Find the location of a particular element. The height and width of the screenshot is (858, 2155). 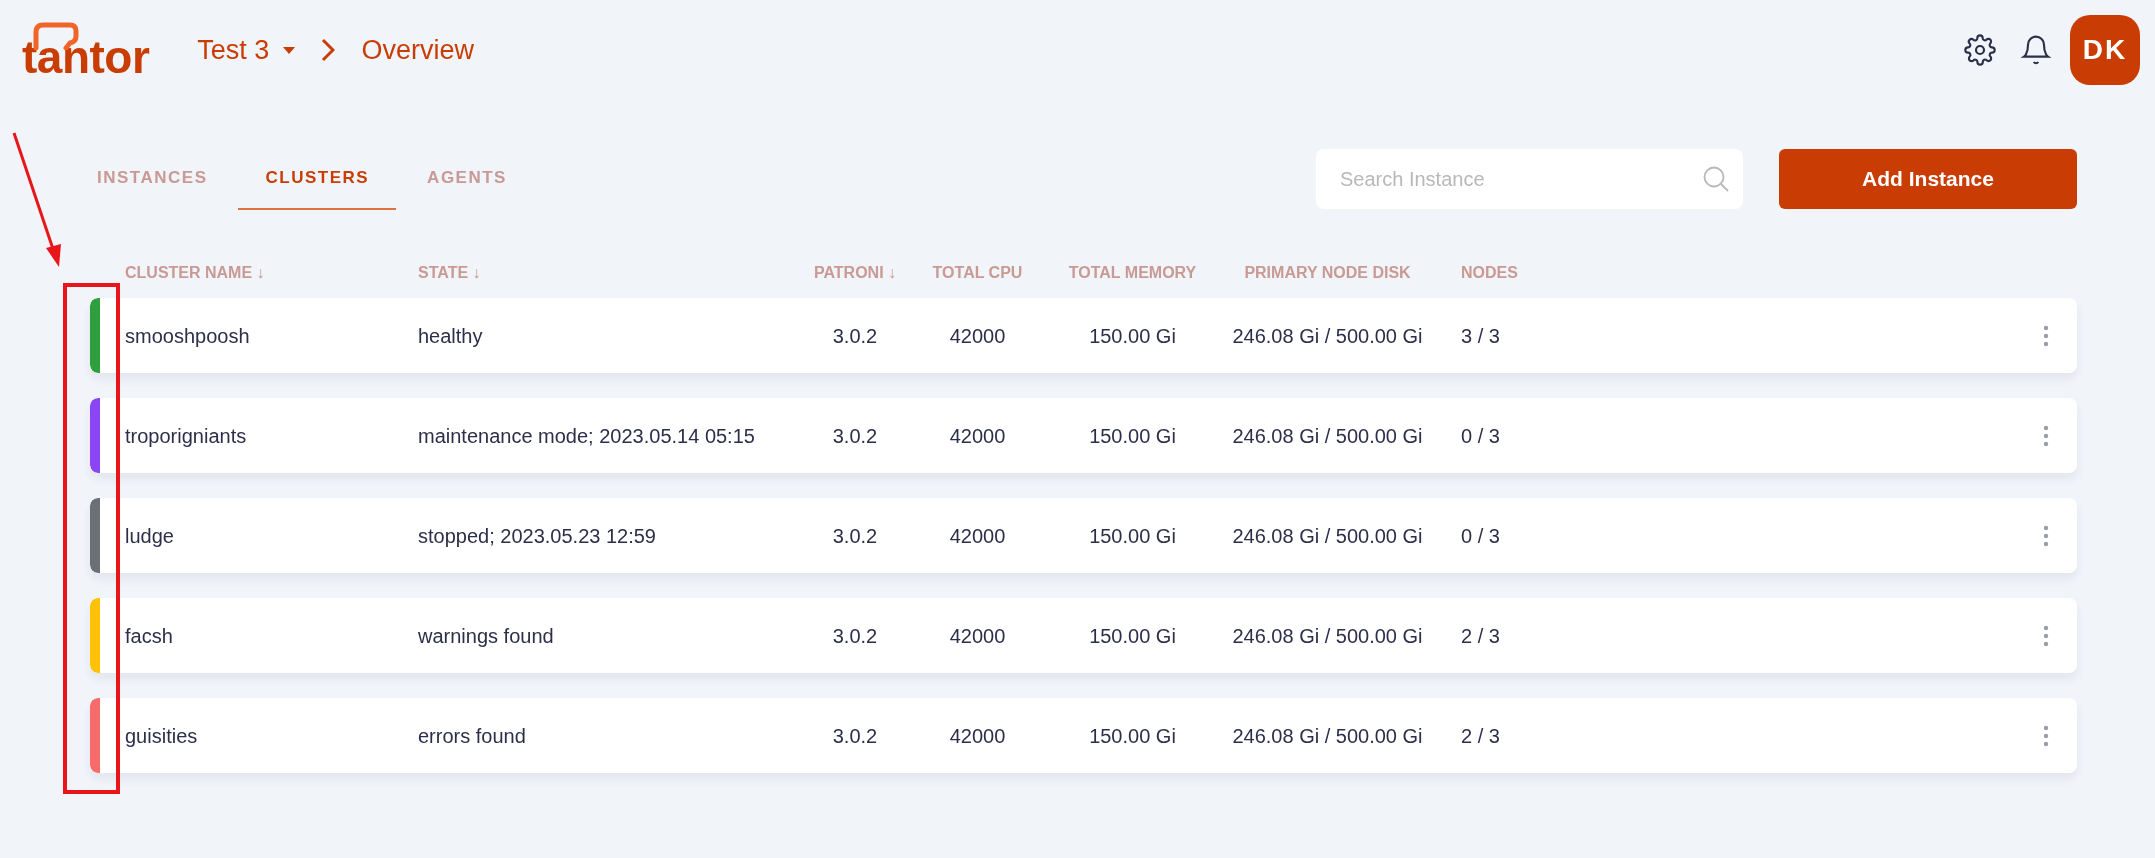

table-cell: smooshpoosh is located at coordinates (187, 335).